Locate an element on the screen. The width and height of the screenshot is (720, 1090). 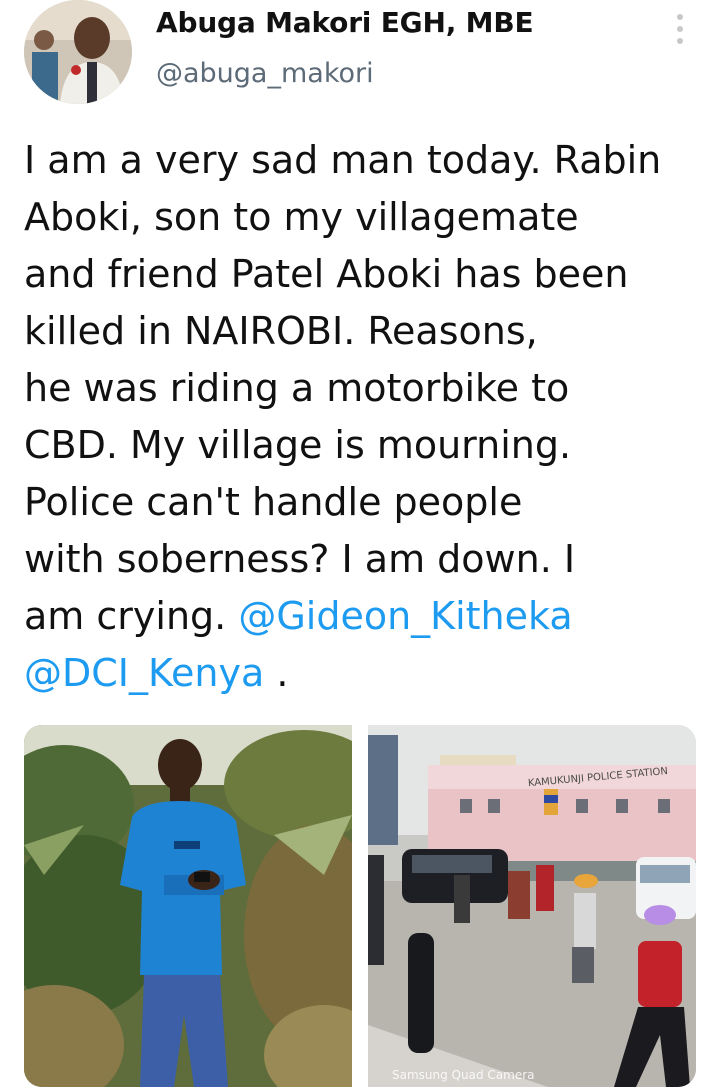
tweet-line: @DCI_Kenya . is located at coordinates (369, 673).